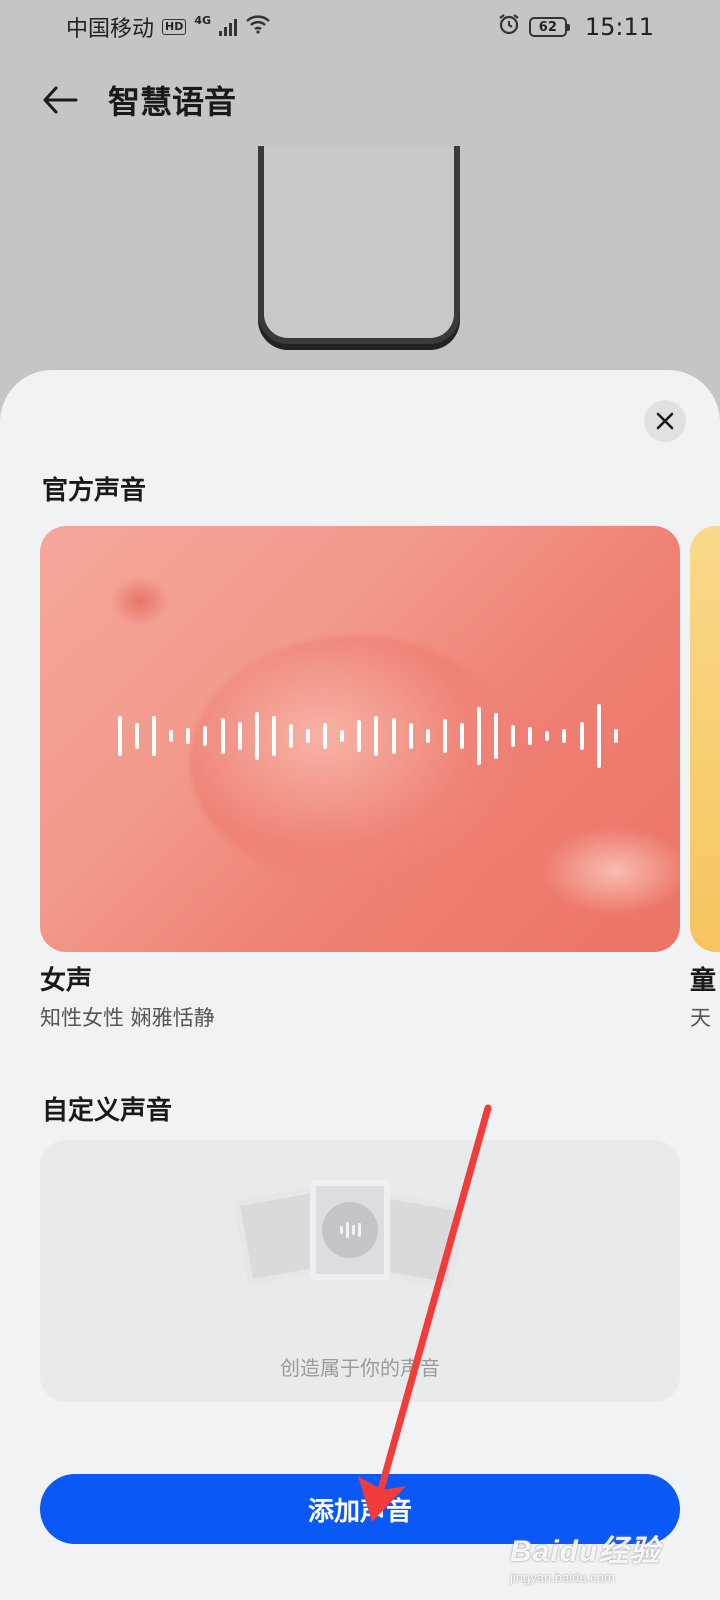 This screenshot has height=1600, width=720. I want to click on custom-voice-empty-state: 创造属于你的声音, so click(360, 1271).